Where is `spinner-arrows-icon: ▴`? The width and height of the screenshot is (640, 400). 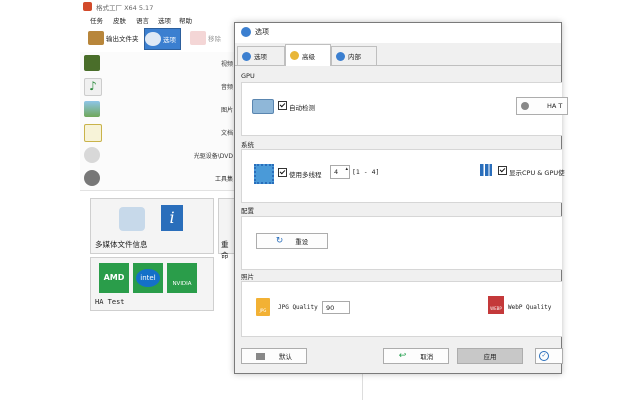 spinner-arrows-icon: ▴ is located at coordinates (346, 169).